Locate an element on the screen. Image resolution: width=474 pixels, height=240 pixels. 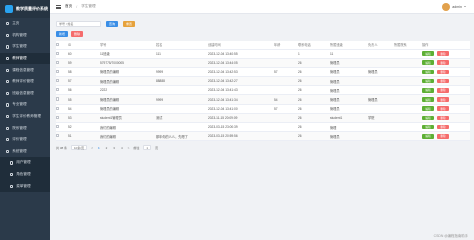
column-header-class: 所属班级 is located at coordinates (349, 45).